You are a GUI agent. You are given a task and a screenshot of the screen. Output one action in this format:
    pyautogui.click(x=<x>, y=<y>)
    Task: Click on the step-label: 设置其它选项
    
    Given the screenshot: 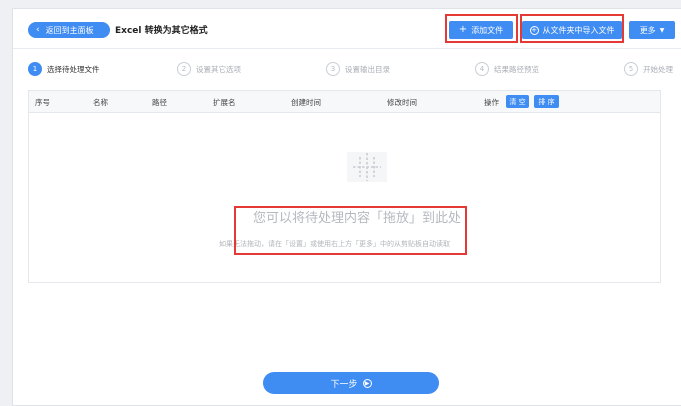 What is the action you would take?
    pyautogui.click(x=218, y=69)
    